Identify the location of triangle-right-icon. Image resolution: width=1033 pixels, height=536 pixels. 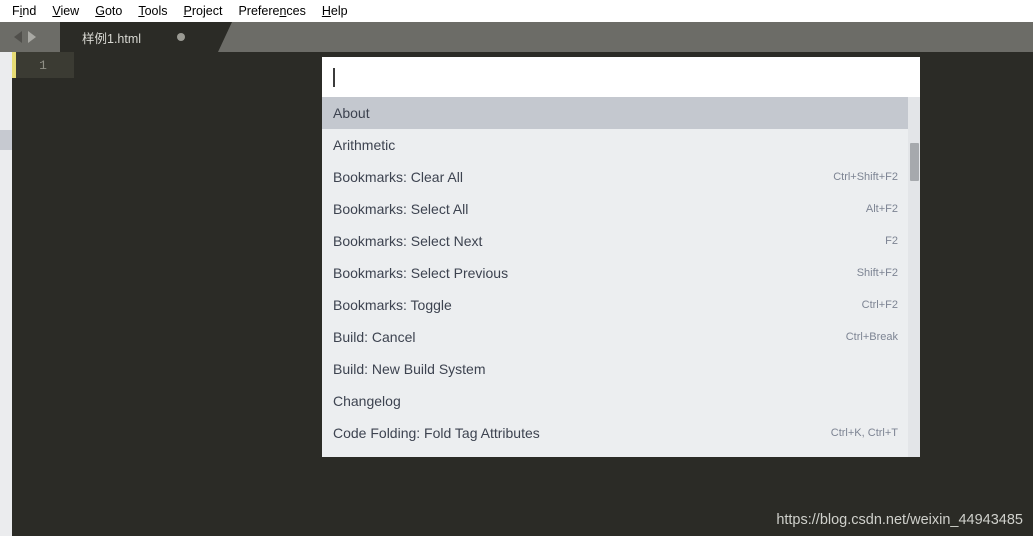
(32, 37).